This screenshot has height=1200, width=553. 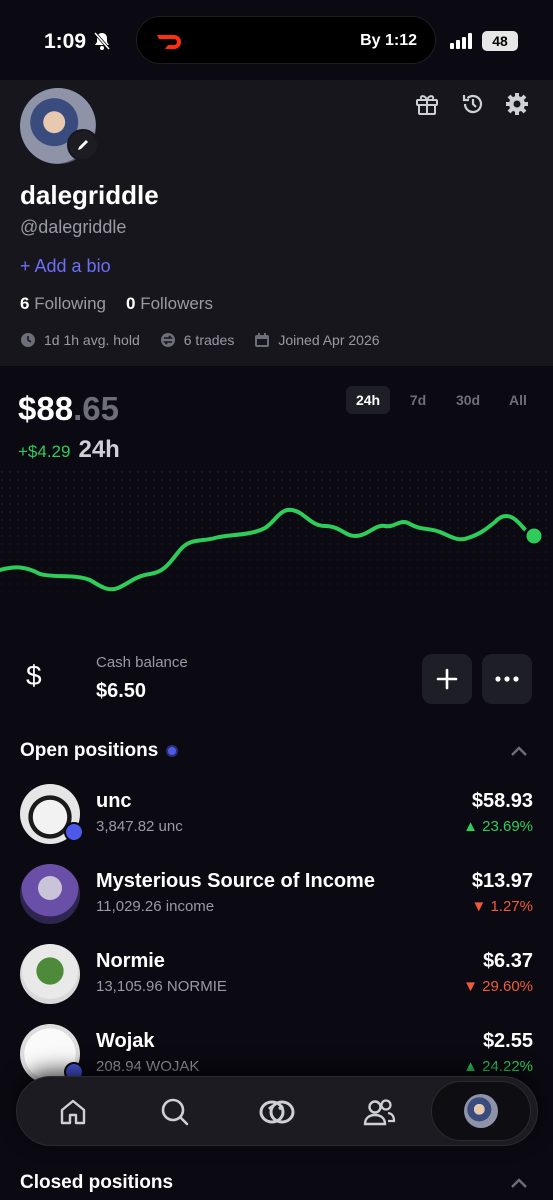 What do you see at coordinates (116, 304) in the screenshot?
I see `follow-counts: 6 Following 0 Followers` at bounding box center [116, 304].